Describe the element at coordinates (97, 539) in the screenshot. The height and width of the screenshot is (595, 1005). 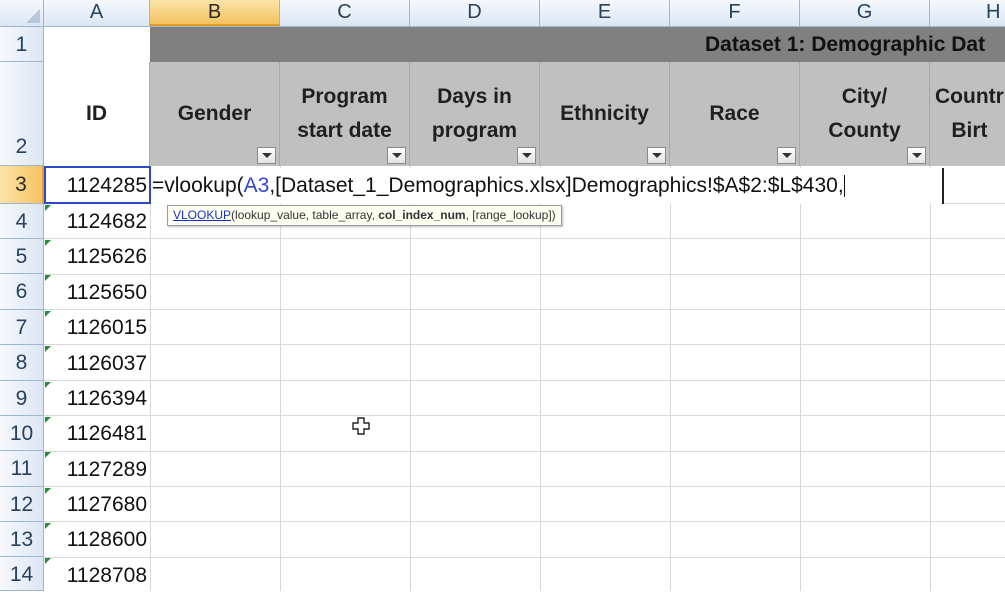
I see `id-cell: 1128600` at that location.